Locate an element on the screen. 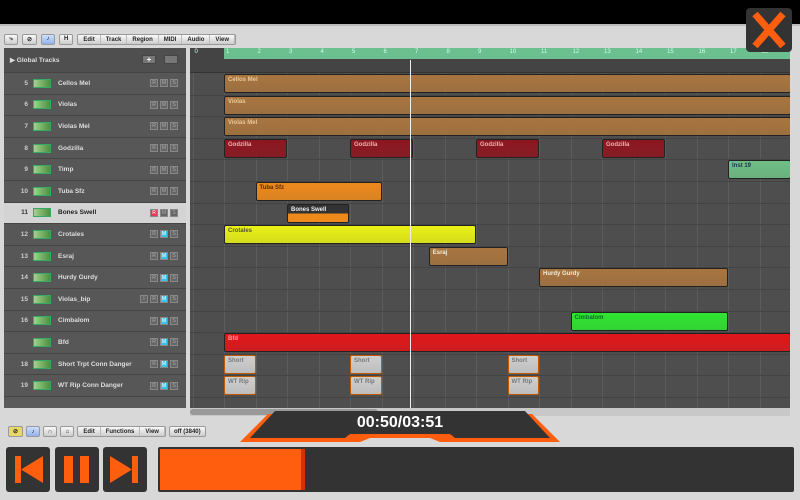  track-row: 10 Tuba Sfz R M S is located at coordinates (95, 192).